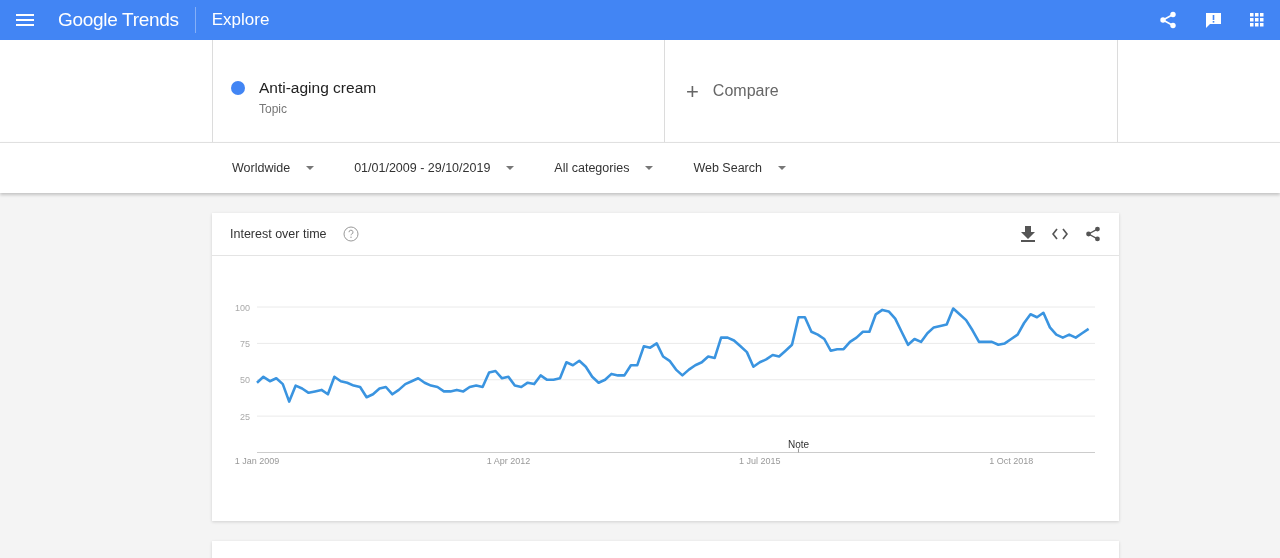 This screenshot has height=558, width=1280. Describe the element at coordinates (1257, 20) in the screenshot. I see `apps-icon` at that location.